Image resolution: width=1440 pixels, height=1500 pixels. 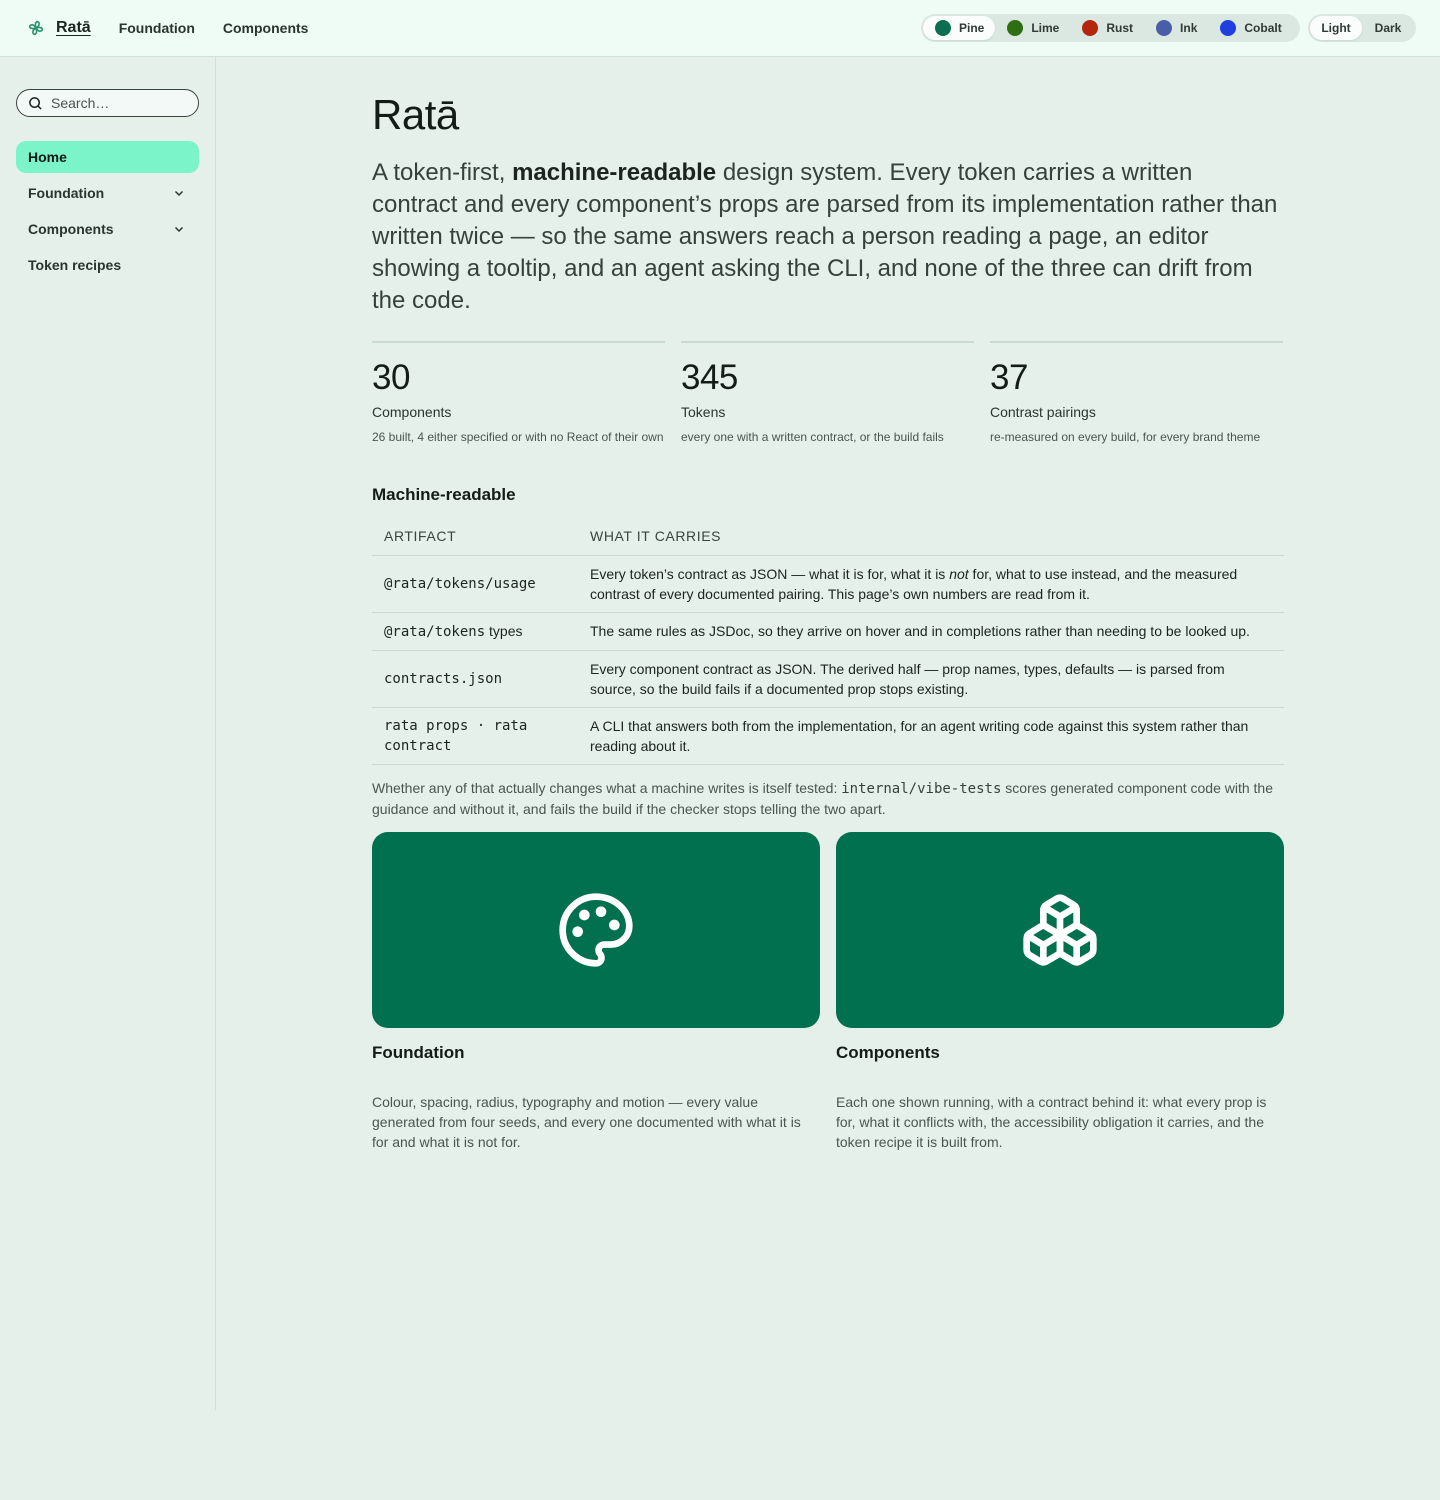 I want to click on top-nav: Foundation Components, so click(x=214, y=28).